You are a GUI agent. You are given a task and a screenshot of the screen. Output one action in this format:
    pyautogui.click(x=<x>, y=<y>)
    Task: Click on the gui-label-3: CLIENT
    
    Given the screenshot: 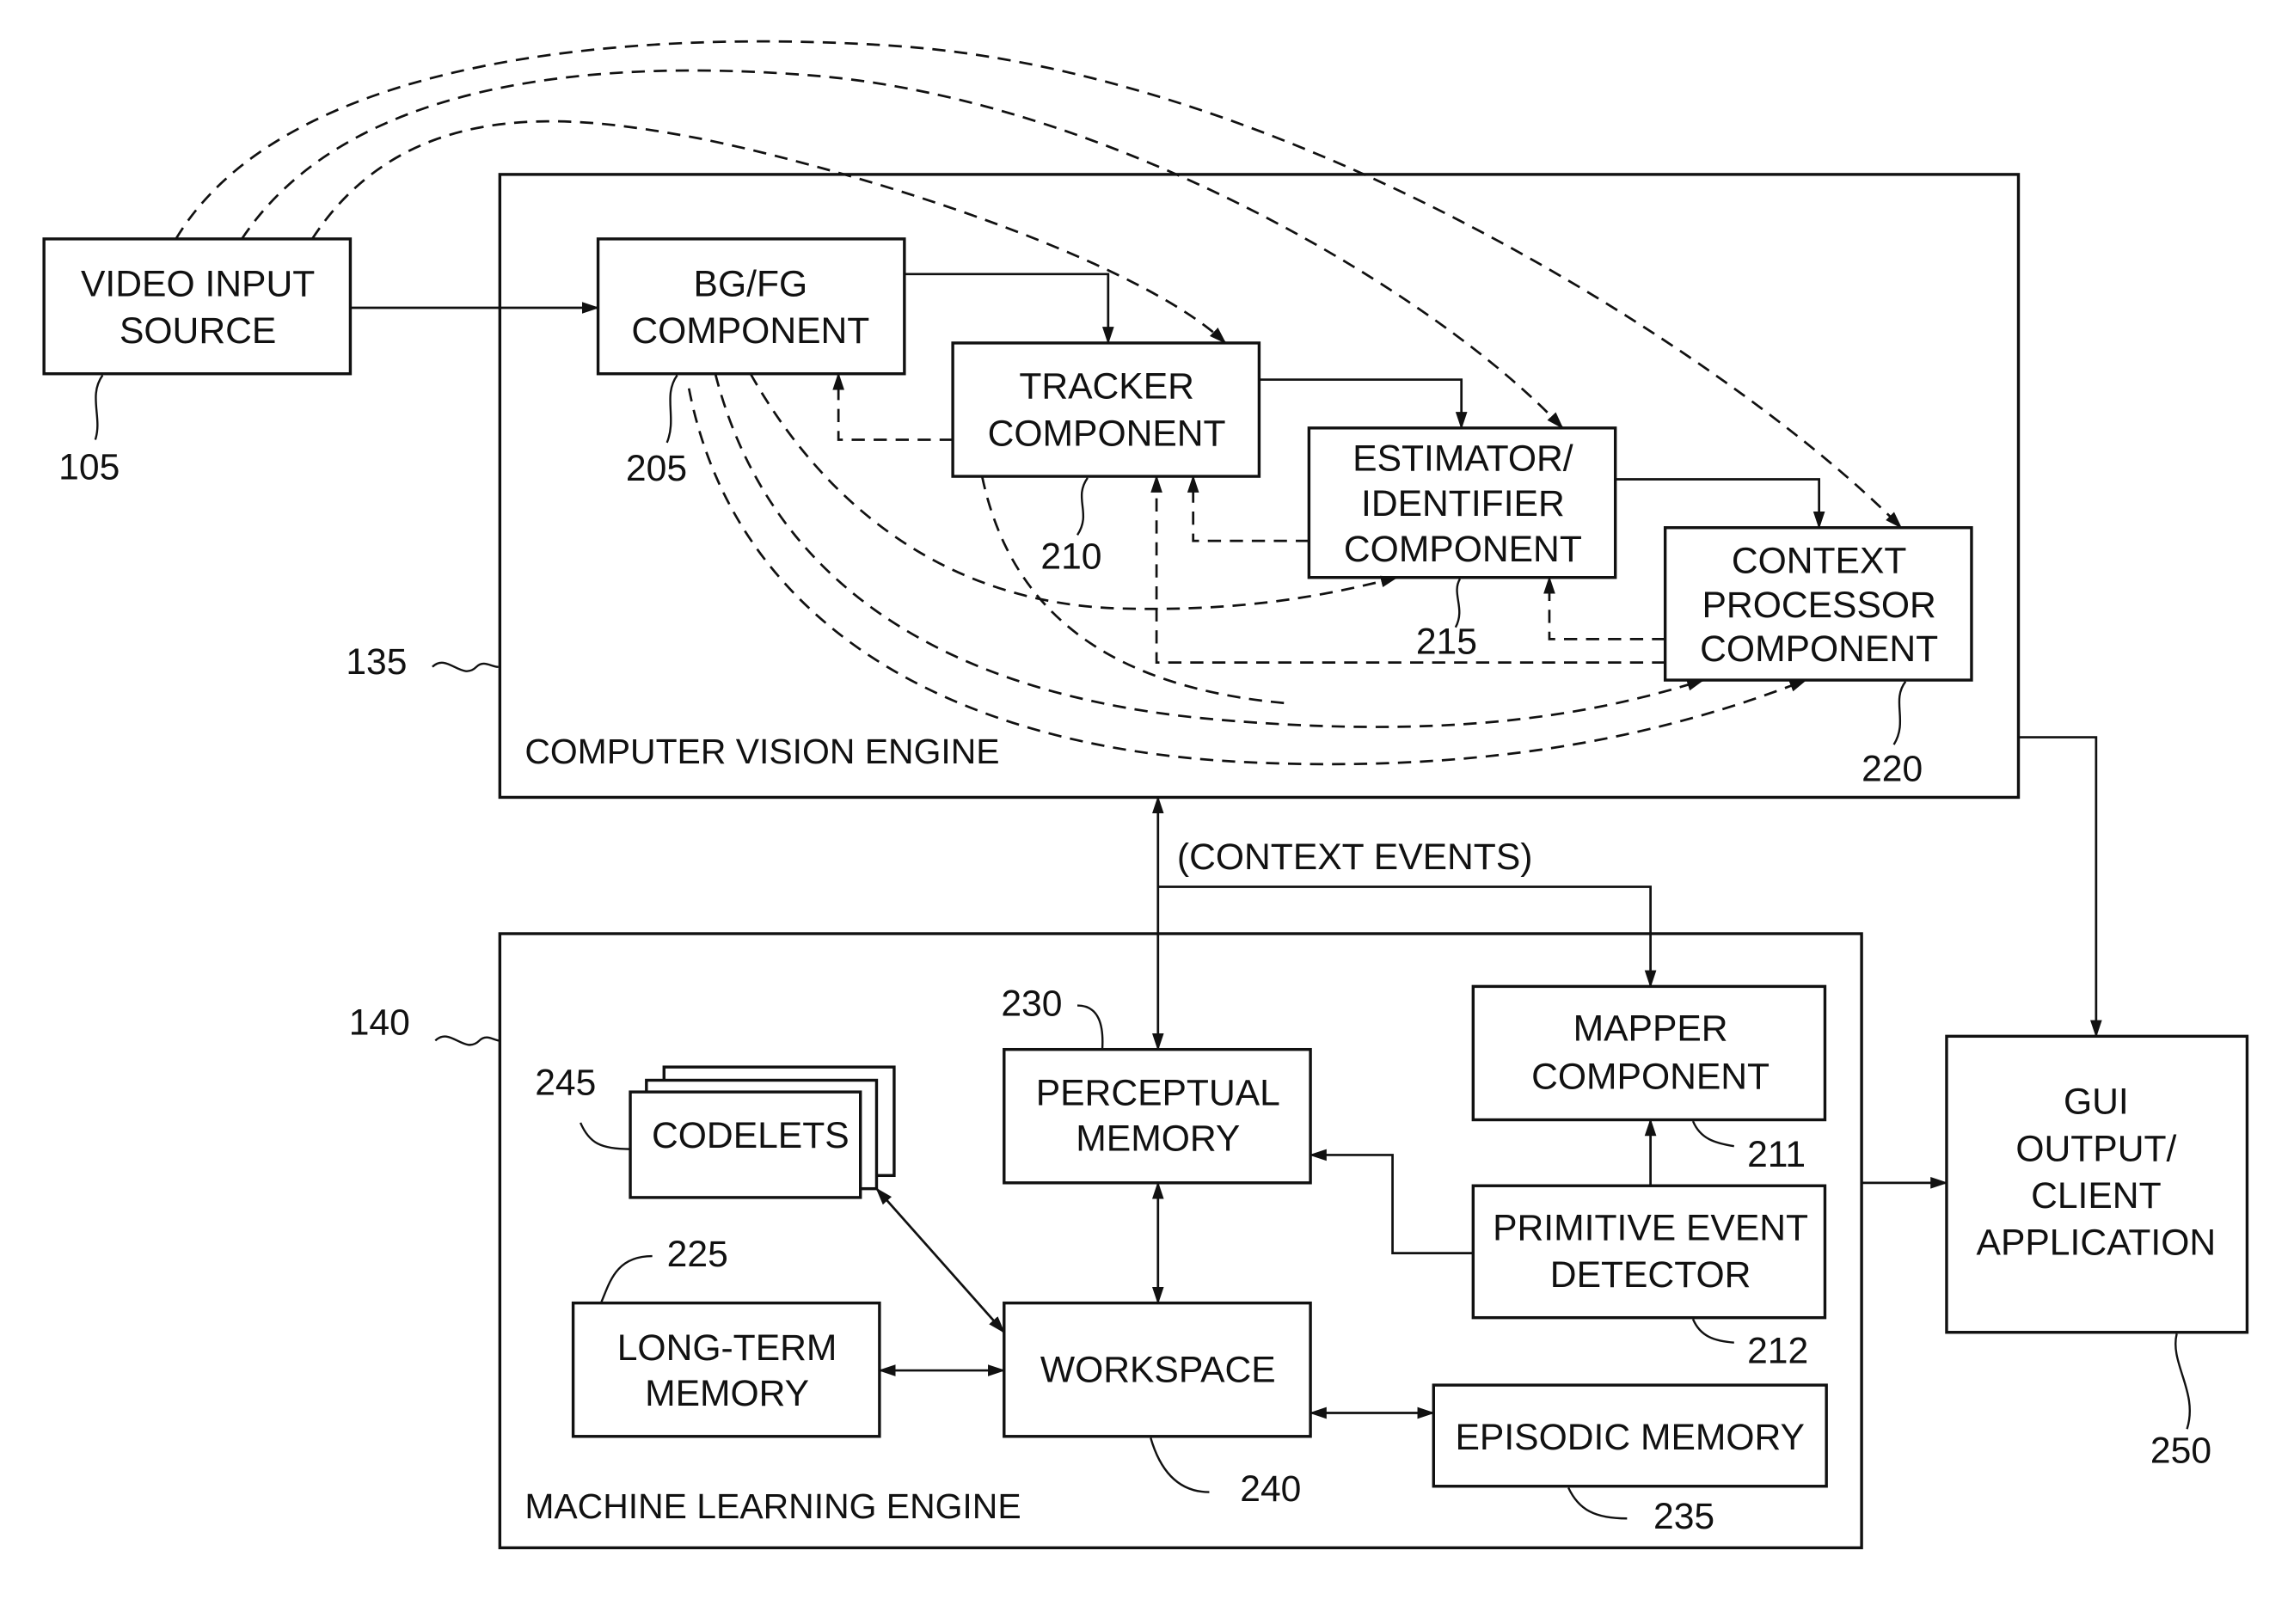 What is the action you would take?
    pyautogui.click(x=2096, y=1195)
    